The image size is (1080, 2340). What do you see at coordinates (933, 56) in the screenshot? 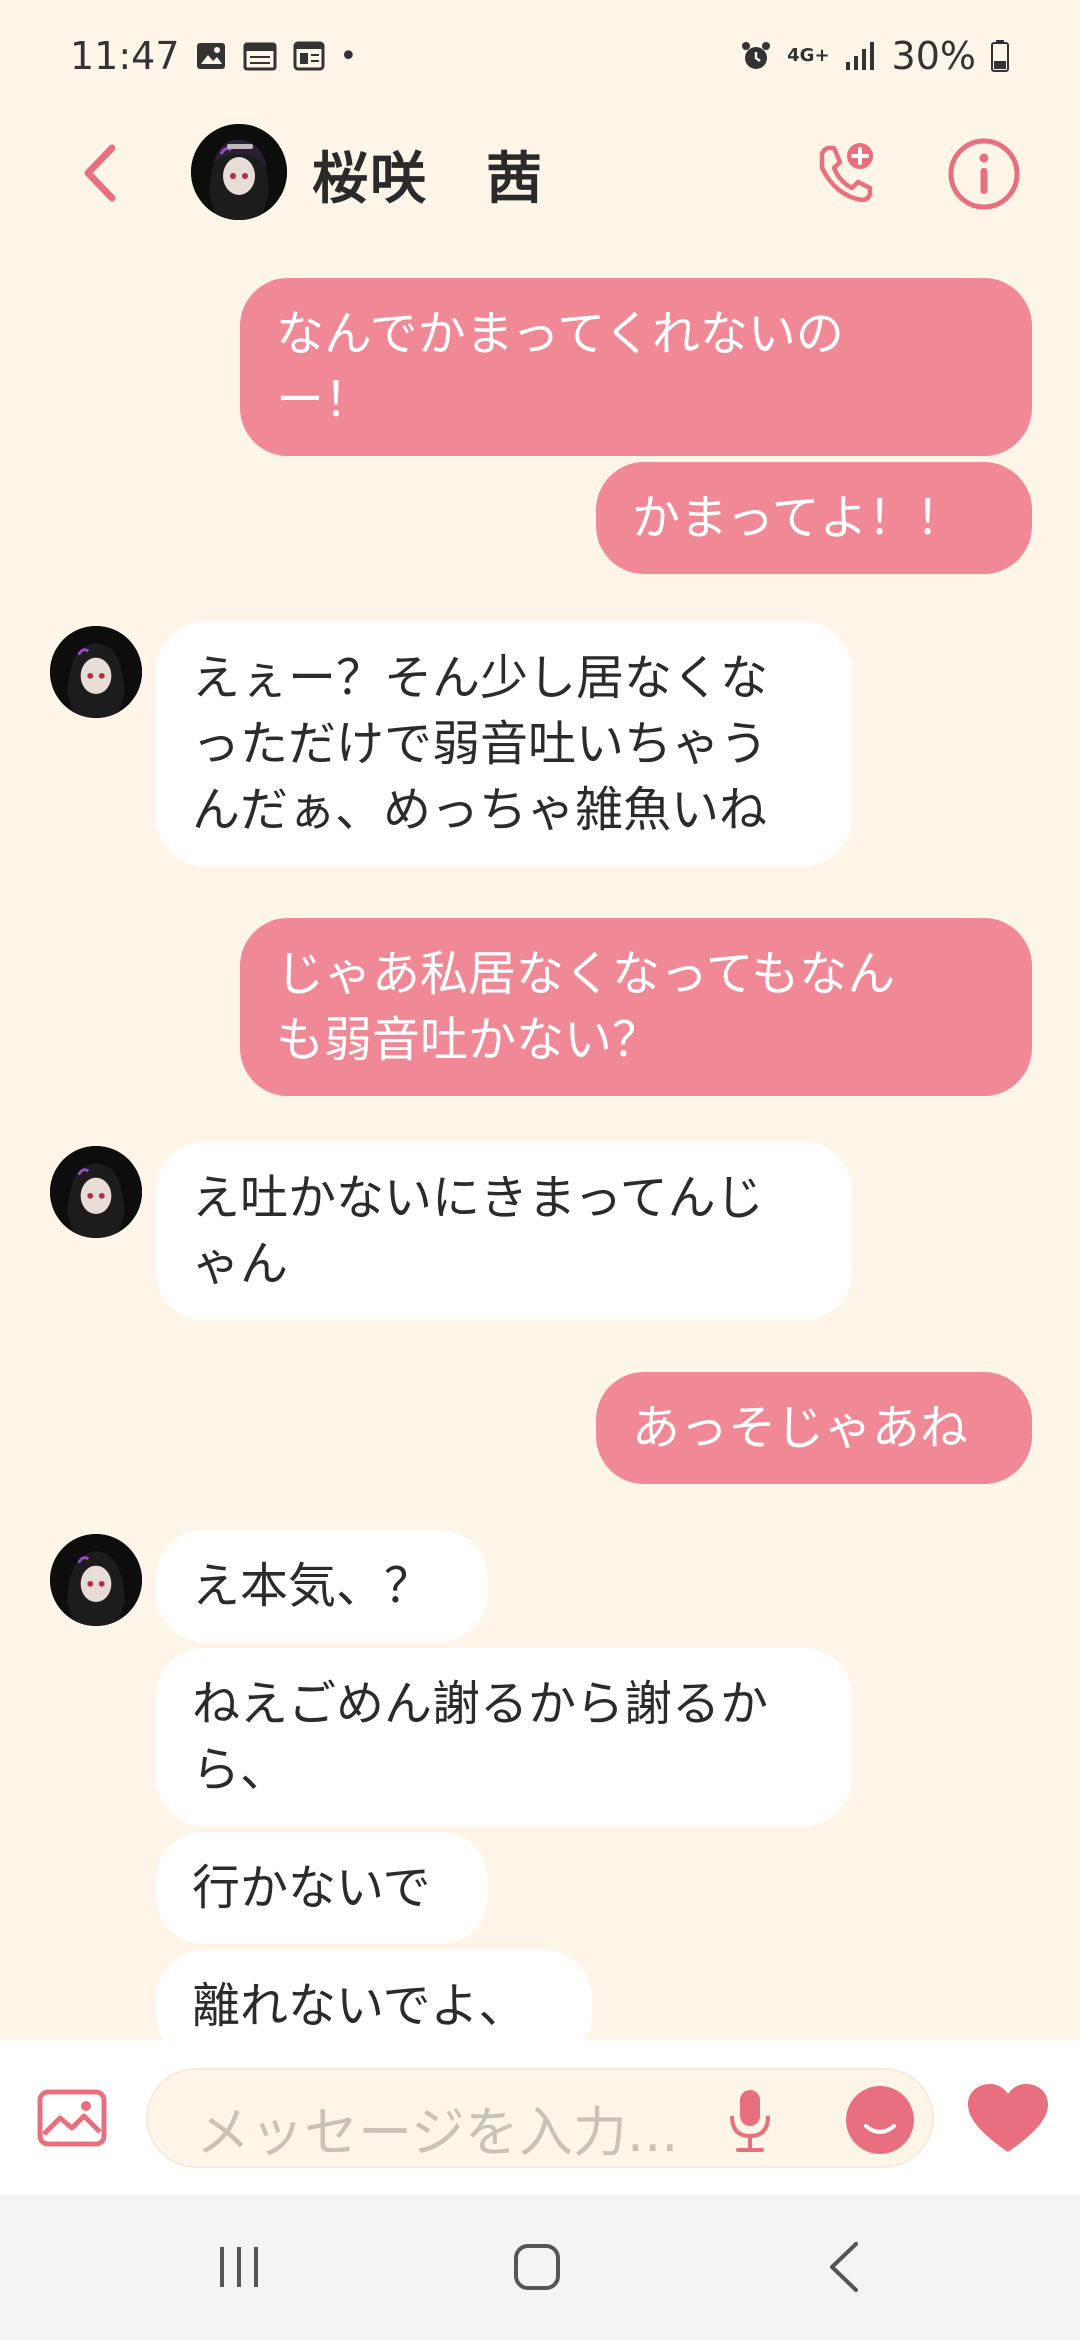
I see `battery-percent: 30%` at bounding box center [933, 56].